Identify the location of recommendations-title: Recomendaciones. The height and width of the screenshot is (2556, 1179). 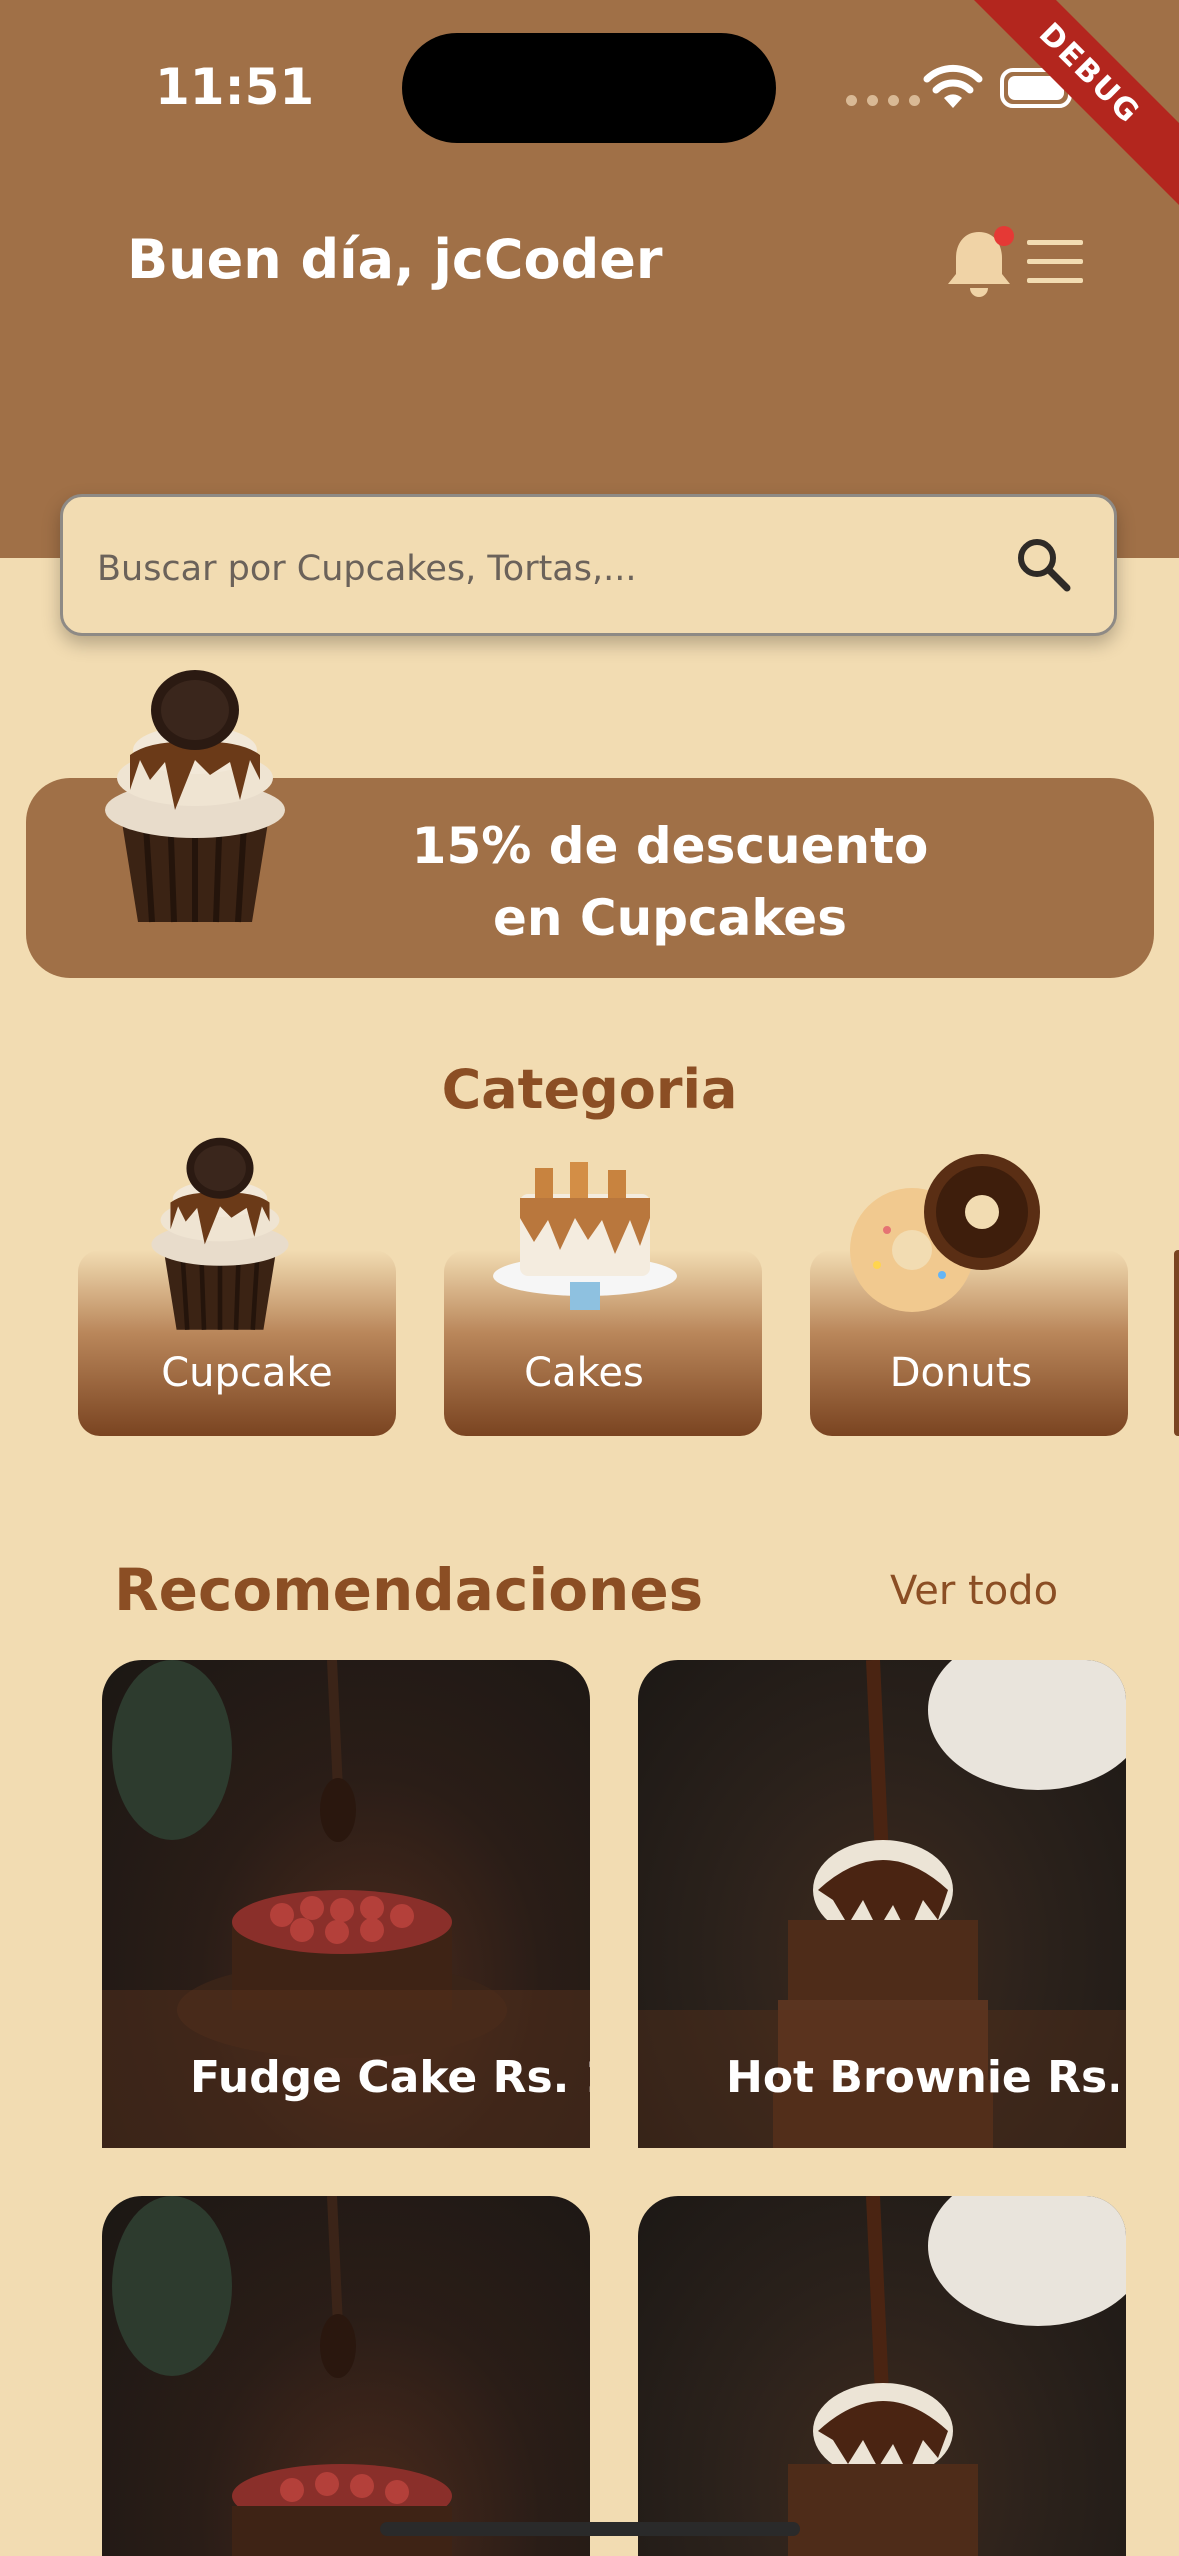
(409, 1590).